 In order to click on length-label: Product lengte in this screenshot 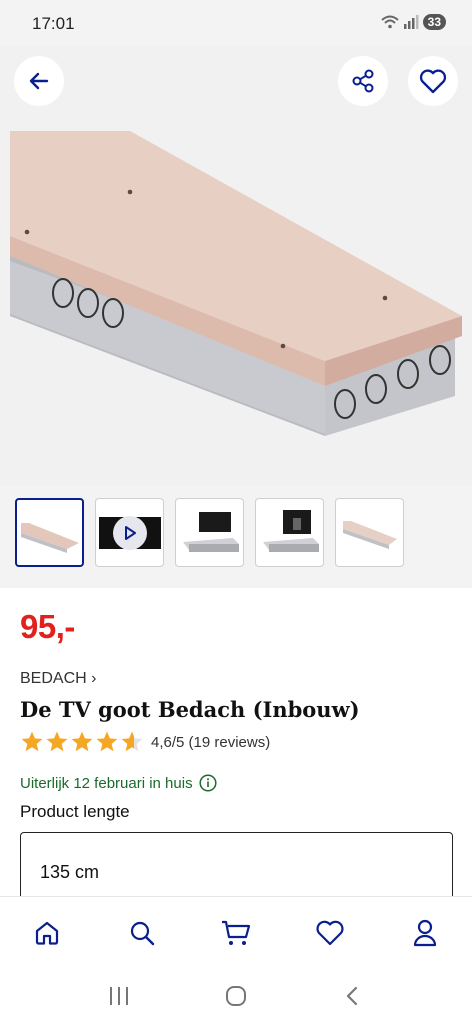, I will do `click(75, 811)`.